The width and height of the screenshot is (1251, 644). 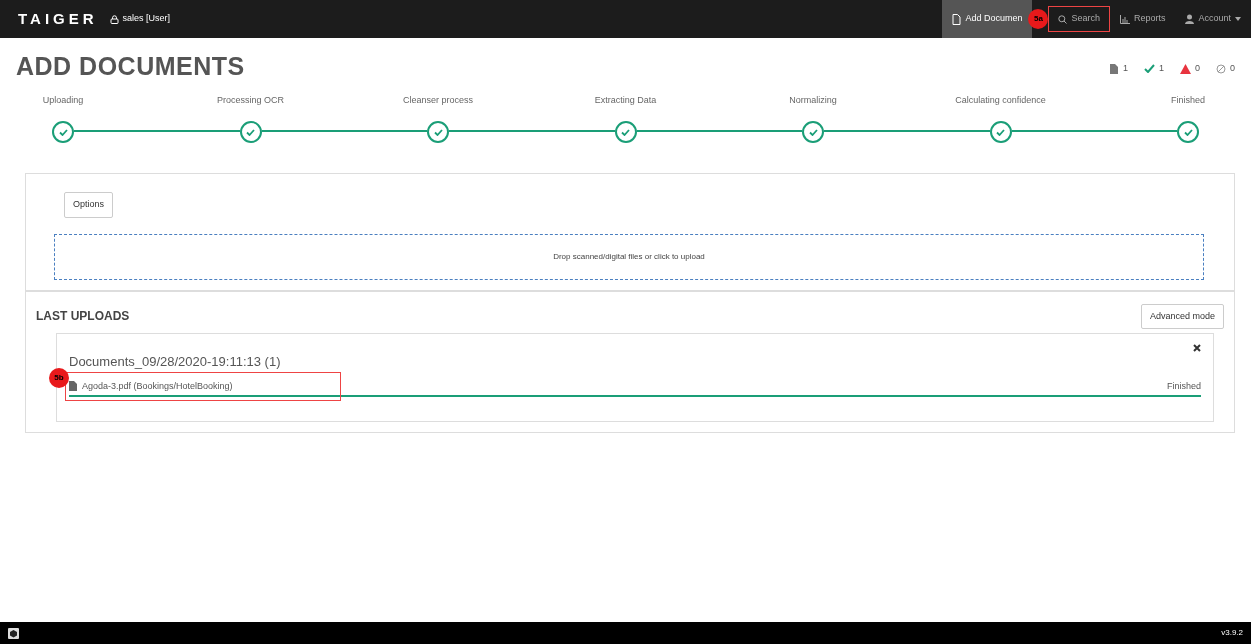 I want to click on document-icon, so click(x=957, y=19).